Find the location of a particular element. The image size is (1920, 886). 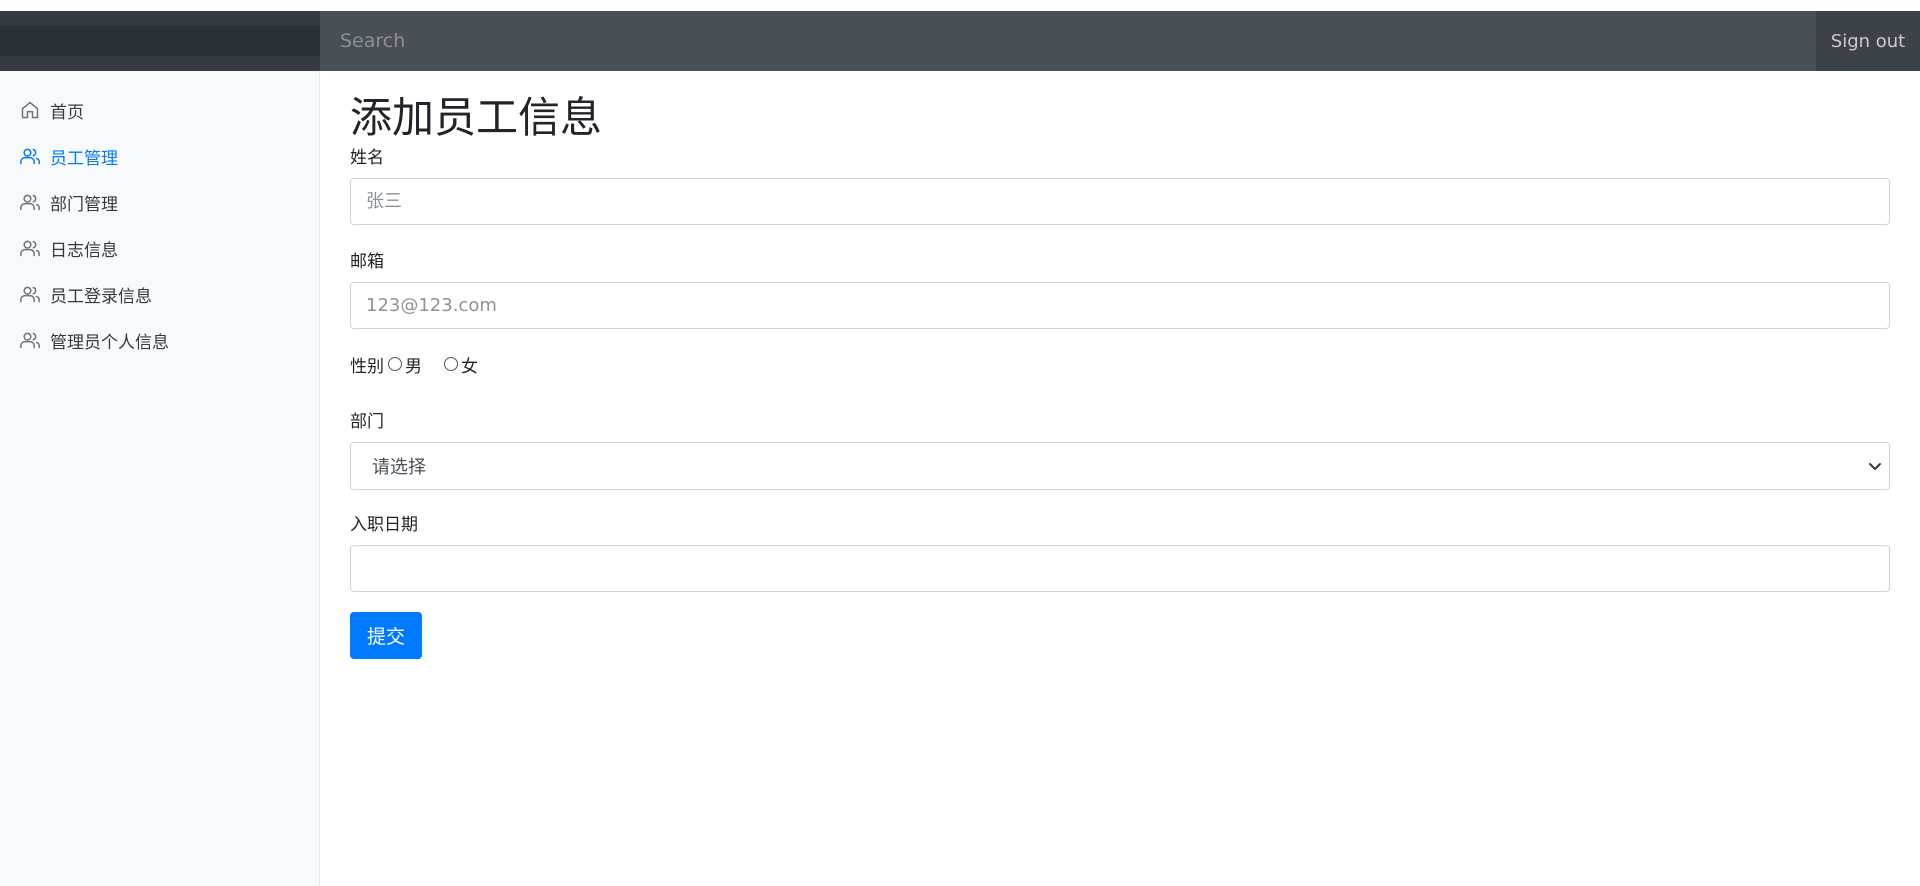

search-input is located at coordinates (1068, 41).